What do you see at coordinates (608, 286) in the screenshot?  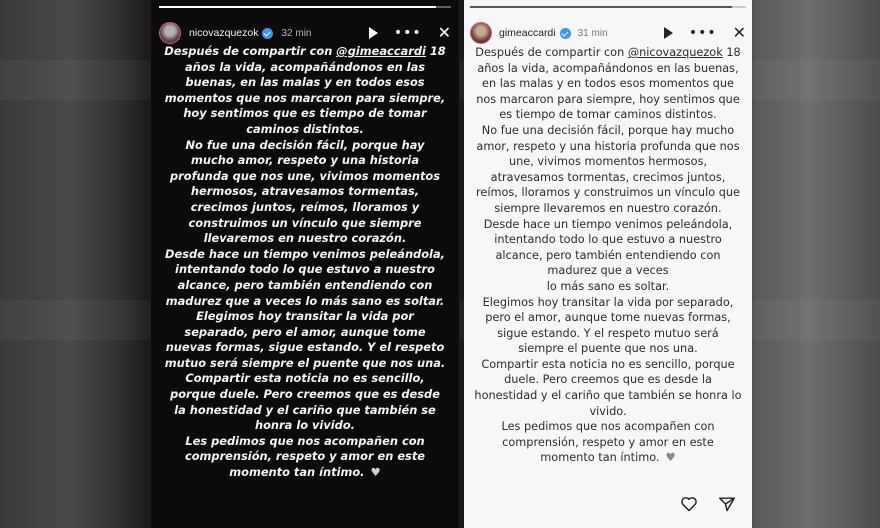 I see `statement-paragraph: lo más sano es soltar.` at bounding box center [608, 286].